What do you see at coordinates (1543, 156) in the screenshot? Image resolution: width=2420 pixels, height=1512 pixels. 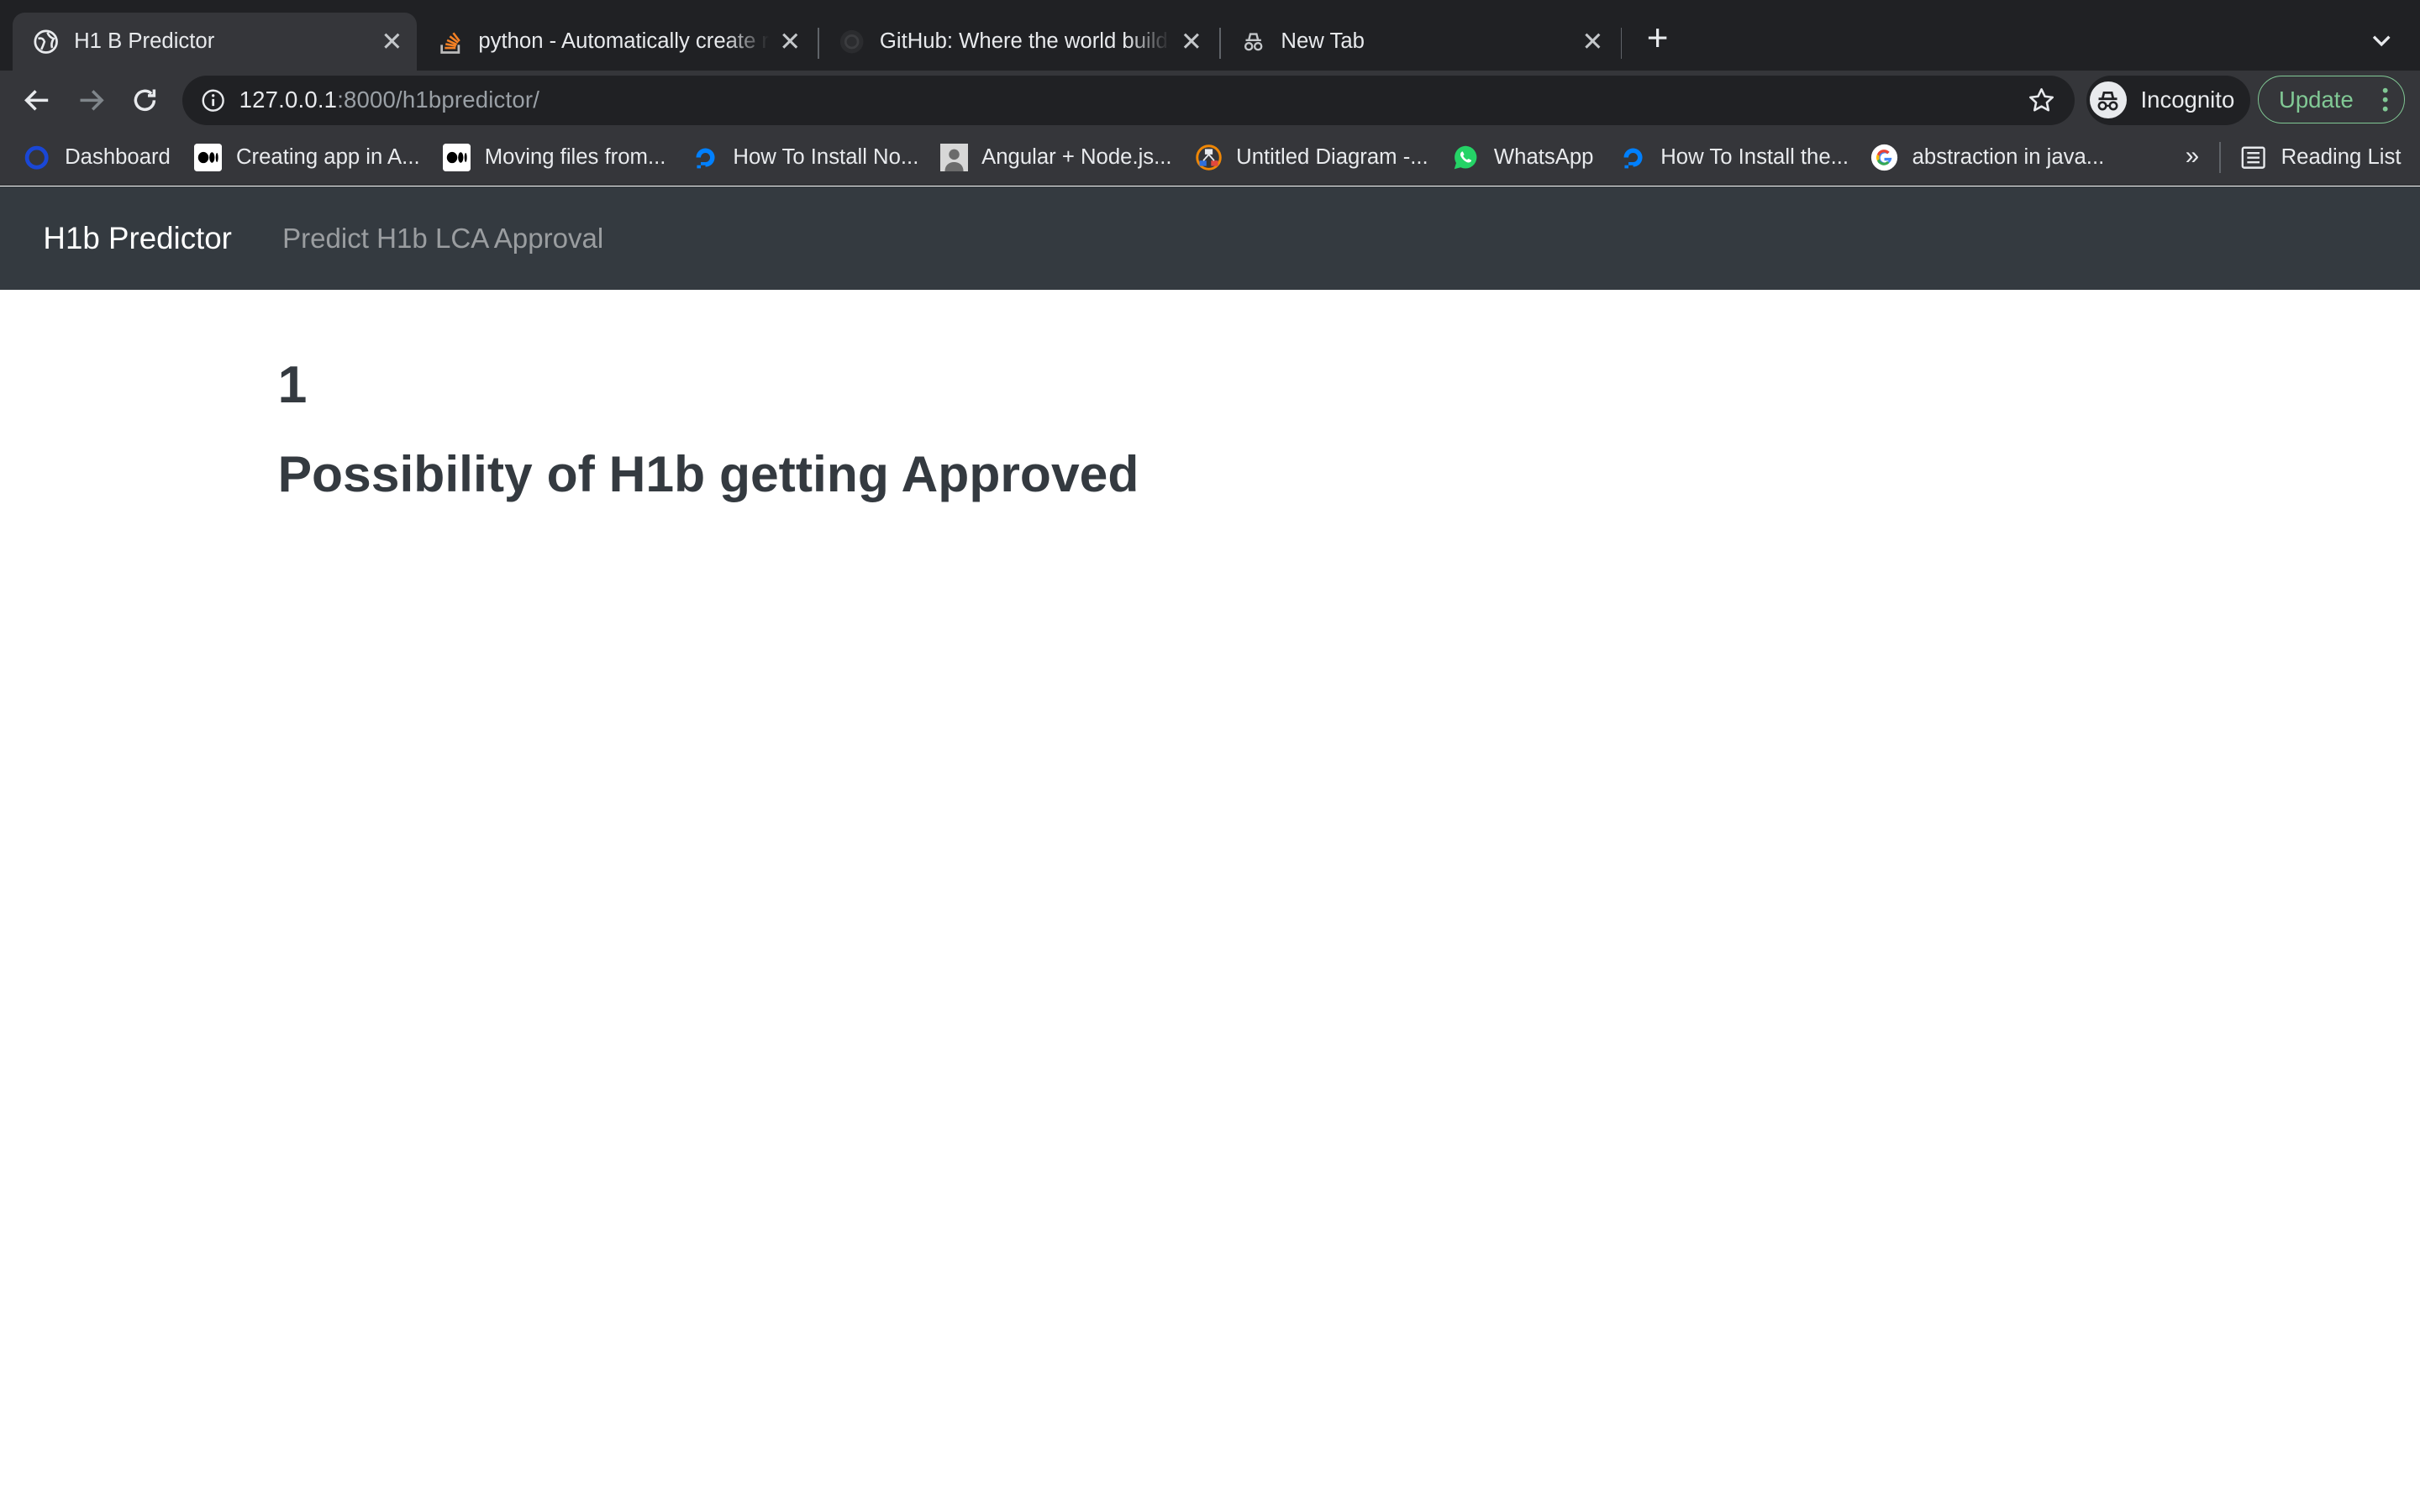 I see `bookmark-label: WhatsApp` at bounding box center [1543, 156].